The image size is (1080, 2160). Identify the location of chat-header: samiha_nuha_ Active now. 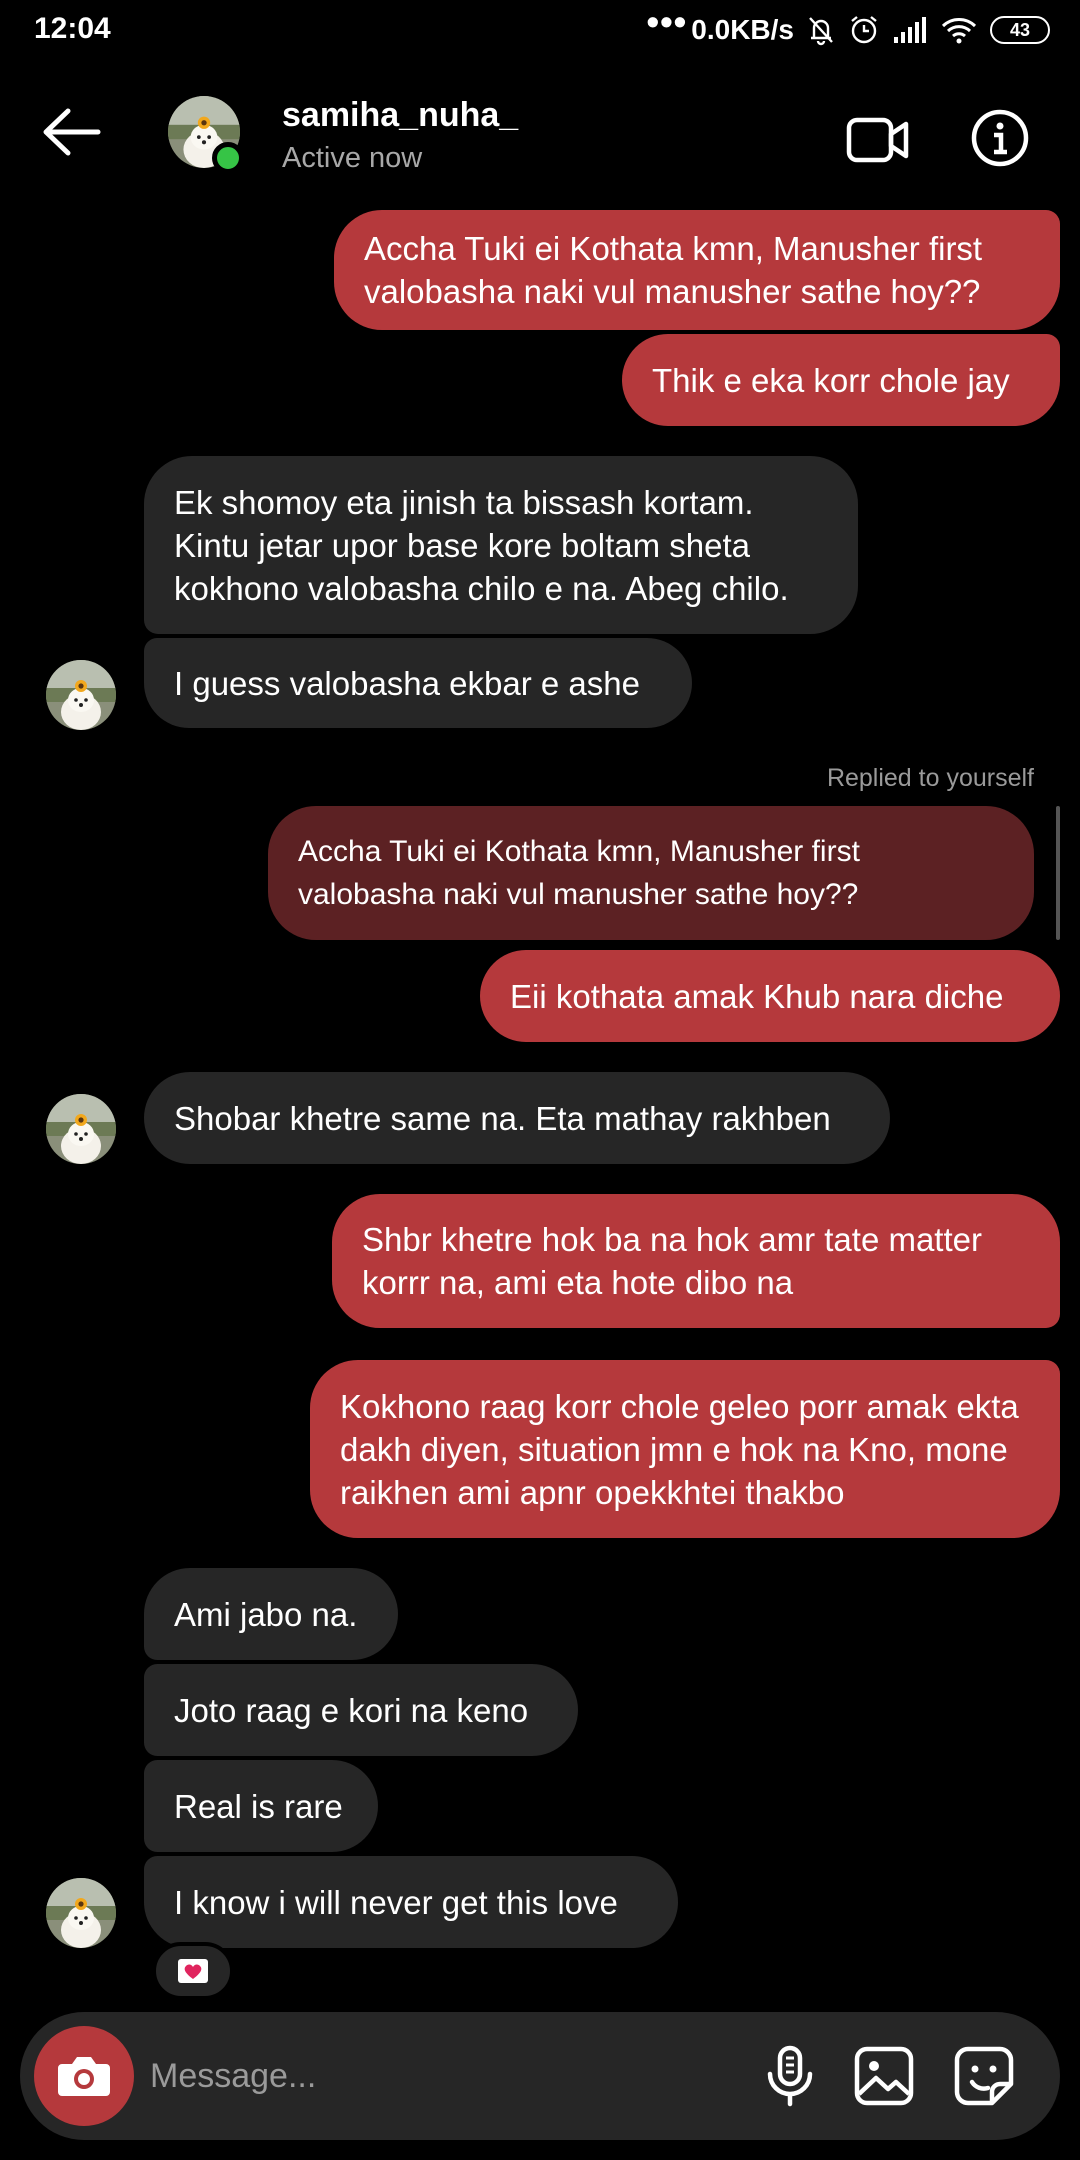
(540, 136).